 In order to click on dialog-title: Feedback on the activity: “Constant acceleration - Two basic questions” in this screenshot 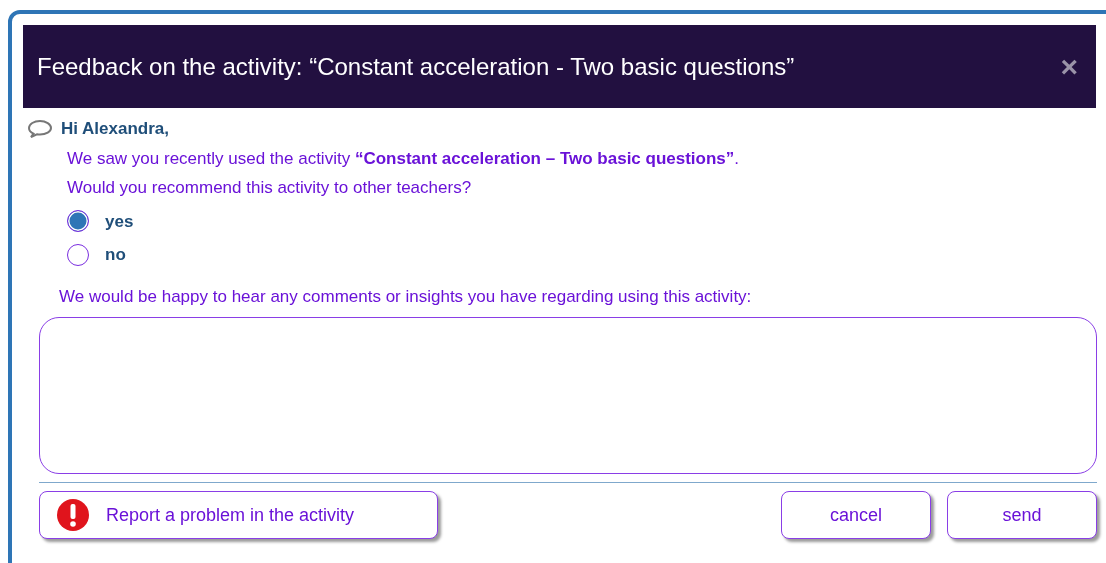, I will do `click(416, 66)`.